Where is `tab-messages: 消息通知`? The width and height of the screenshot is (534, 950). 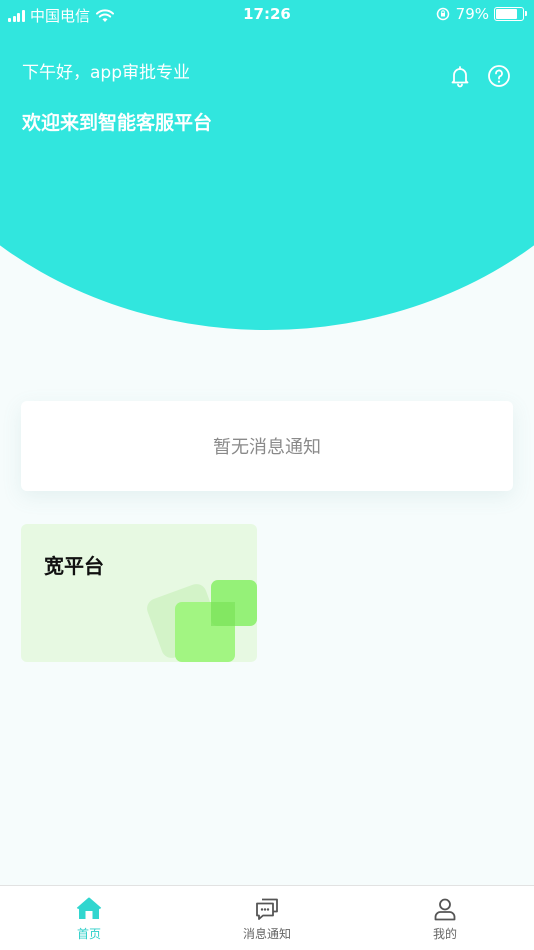 tab-messages: 消息通知 is located at coordinates (267, 918).